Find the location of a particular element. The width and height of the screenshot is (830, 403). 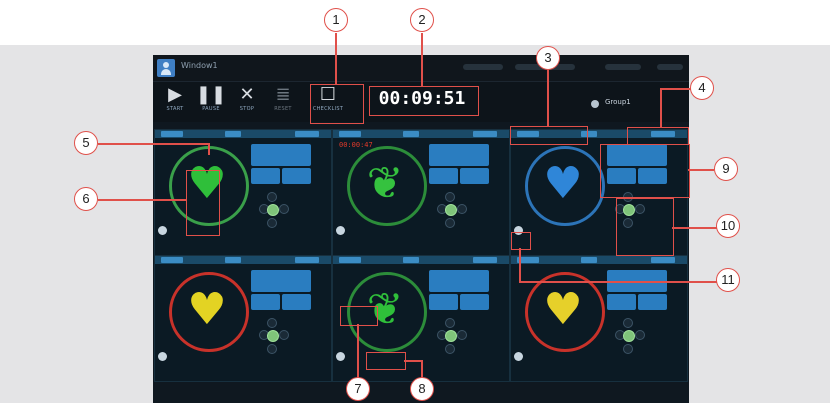

callout-9: 9 is located at coordinates (726, 169).